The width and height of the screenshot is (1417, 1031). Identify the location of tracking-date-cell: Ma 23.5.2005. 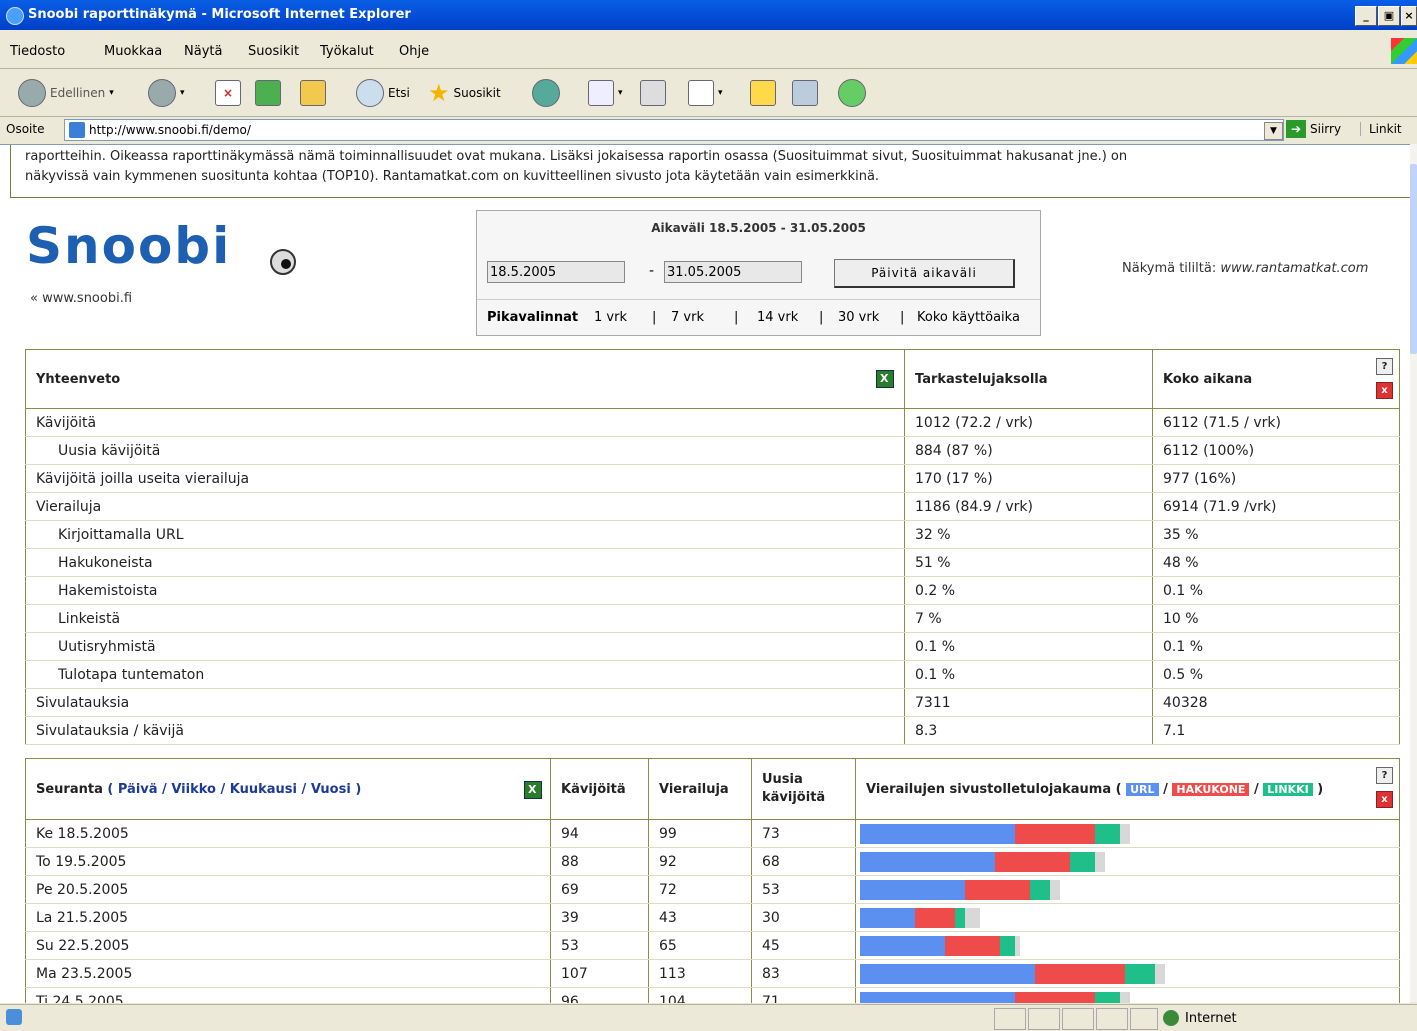
(288, 973).